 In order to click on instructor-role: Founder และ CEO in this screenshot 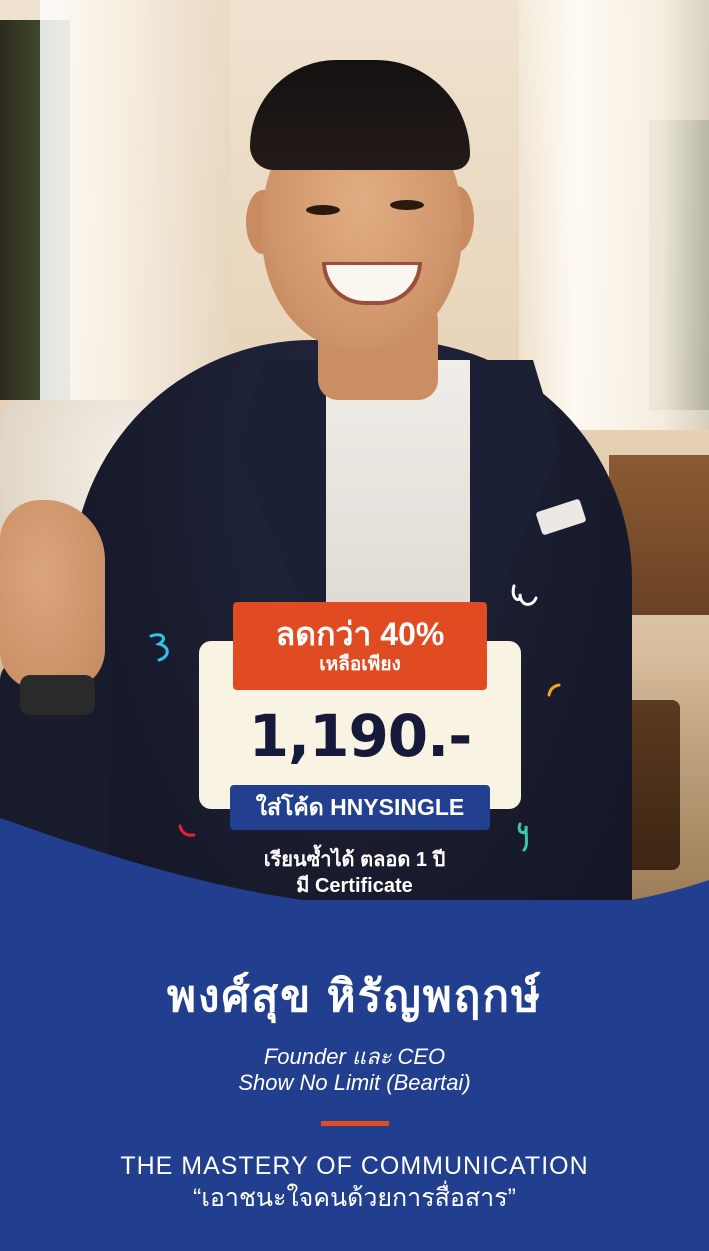, I will do `click(354, 1056)`.